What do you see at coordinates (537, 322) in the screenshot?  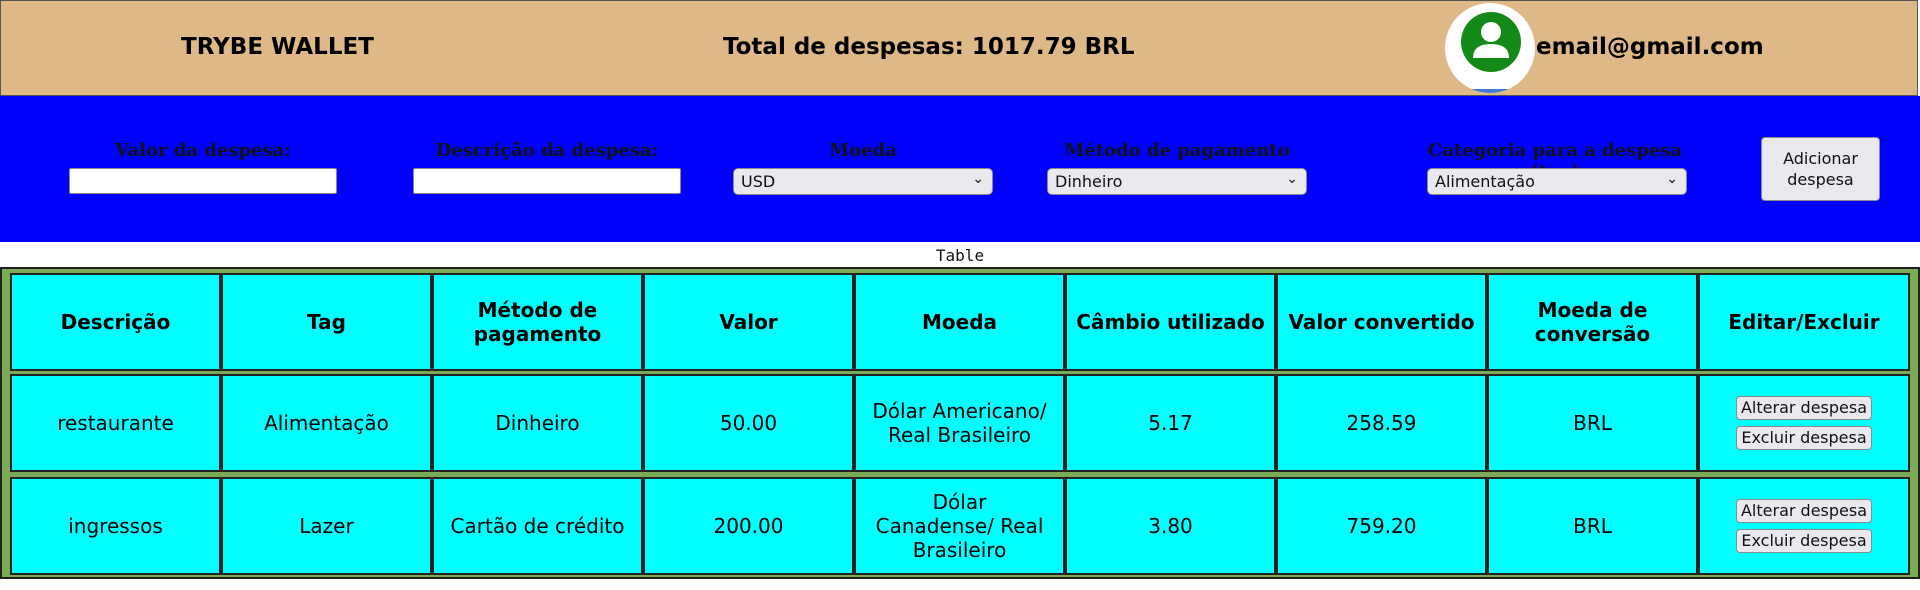 I see `column-header: Método de pagamento` at bounding box center [537, 322].